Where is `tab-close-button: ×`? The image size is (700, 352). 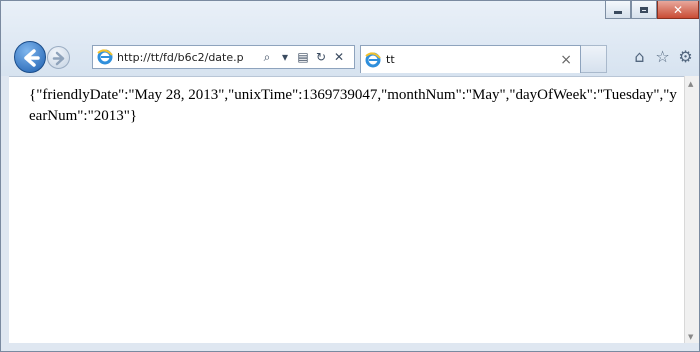 tab-close-button: × is located at coordinates (566, 60).